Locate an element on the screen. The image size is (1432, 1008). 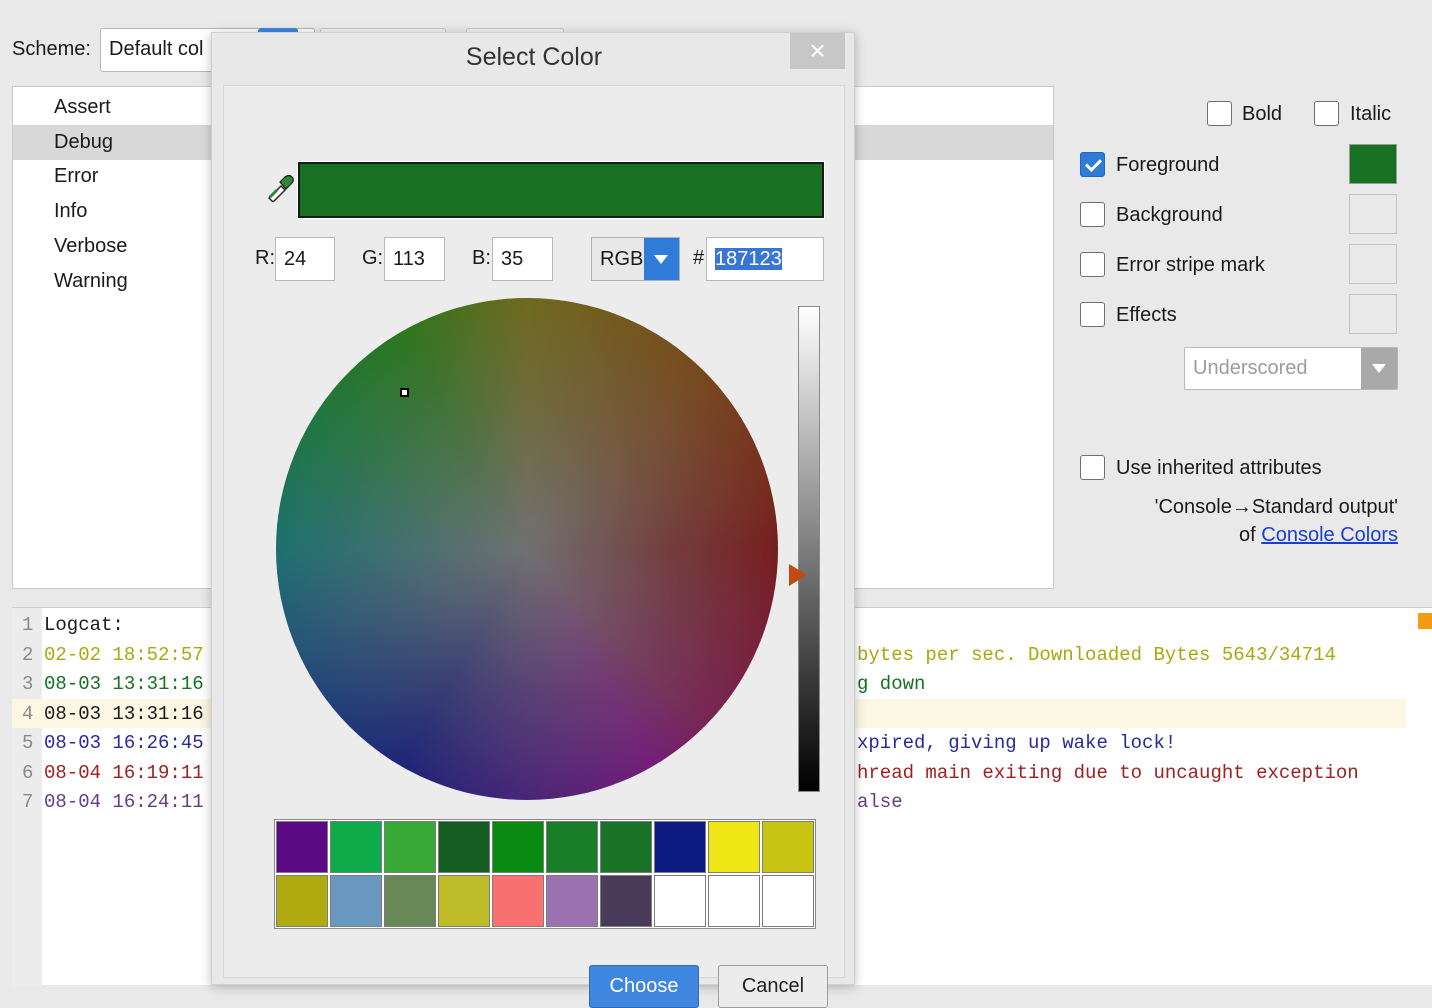
inherited-source-line: of Console Colors is located at coordinates (1318, 535).